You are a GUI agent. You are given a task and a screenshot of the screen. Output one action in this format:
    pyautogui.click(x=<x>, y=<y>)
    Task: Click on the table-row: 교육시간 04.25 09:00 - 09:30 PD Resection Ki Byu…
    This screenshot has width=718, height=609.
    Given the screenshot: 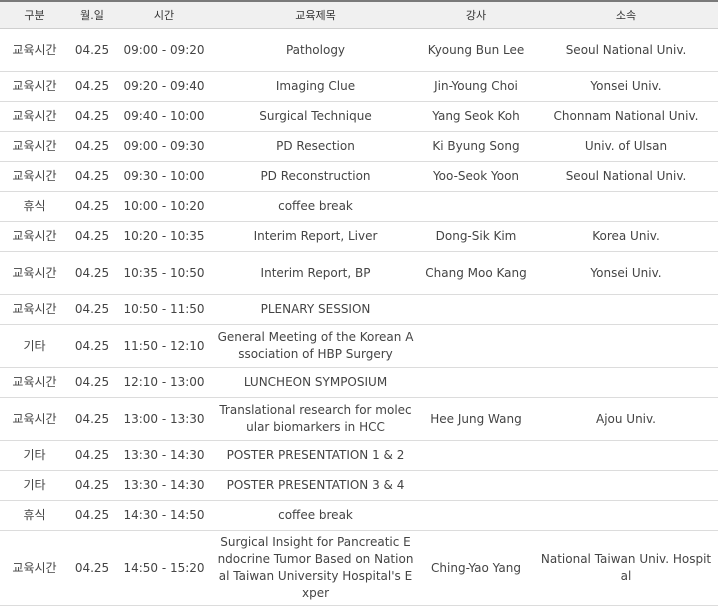 What is the action you would take?
    pyautogui.click(x=359, y=146)
    